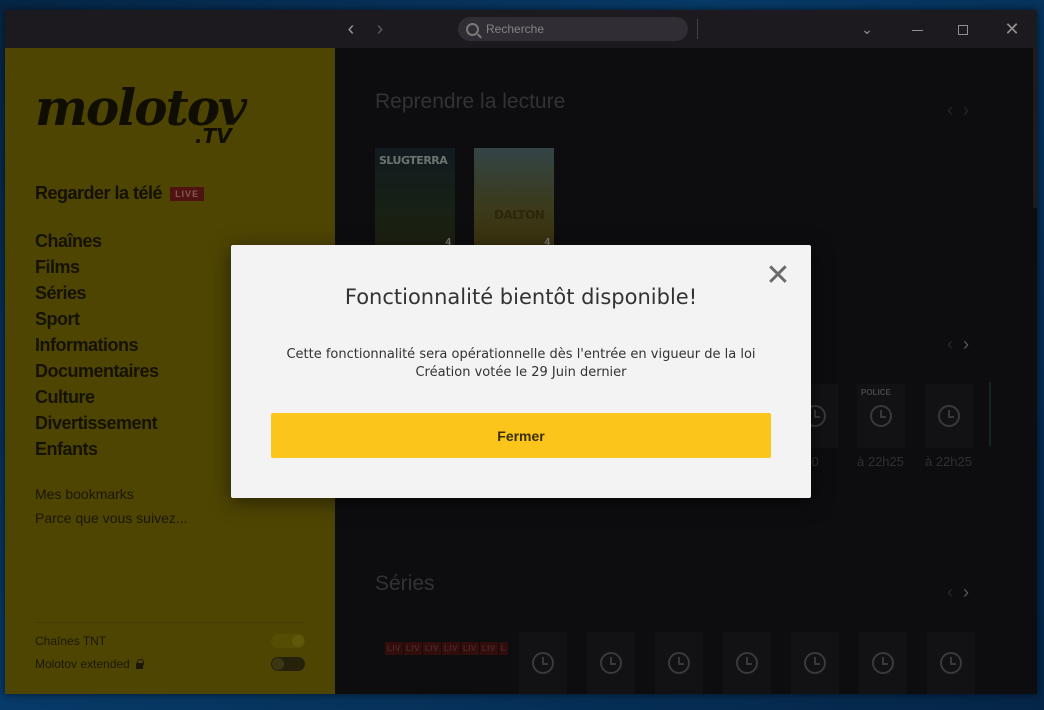 The width and height of the screenshot is (1044, 710). I want to click on dialog-message-line: Création votée le 29 Juin dernier, so click(521, 372).